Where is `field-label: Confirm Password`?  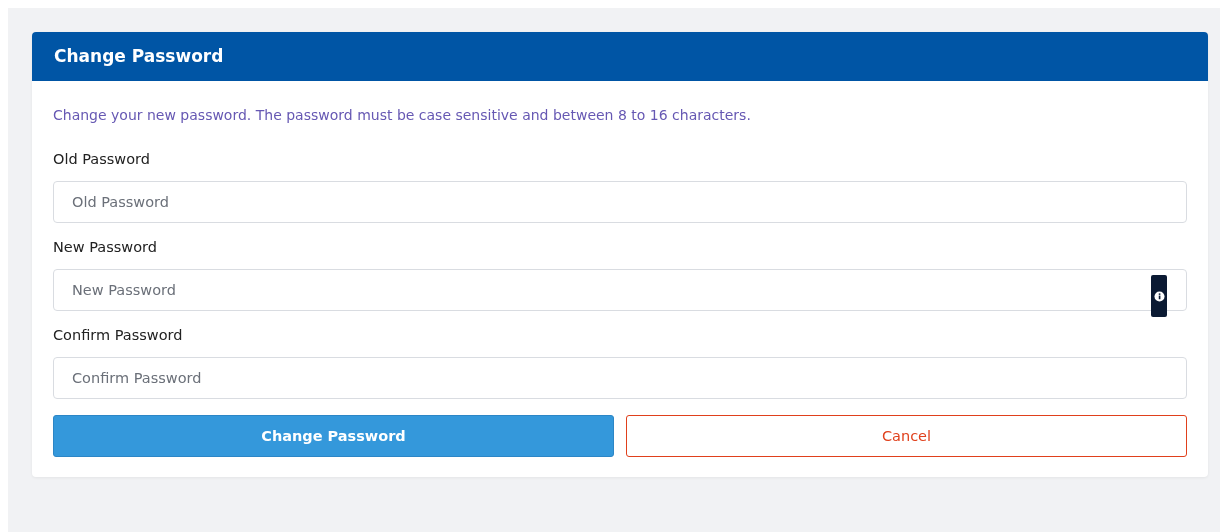 field-label: Confirm Password is located at coordinates (118, 335).